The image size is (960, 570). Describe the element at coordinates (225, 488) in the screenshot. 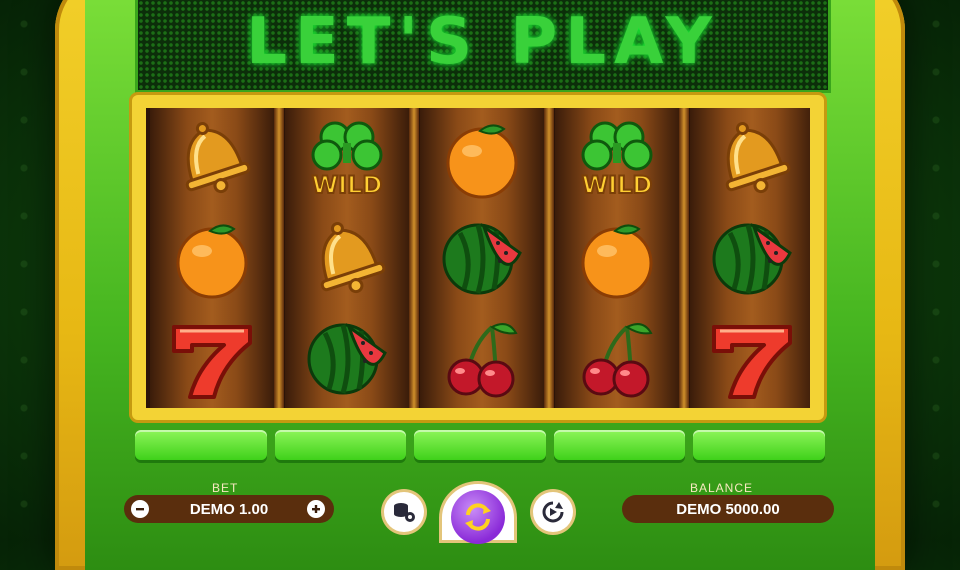

I see `bet-label: BET` at that location.